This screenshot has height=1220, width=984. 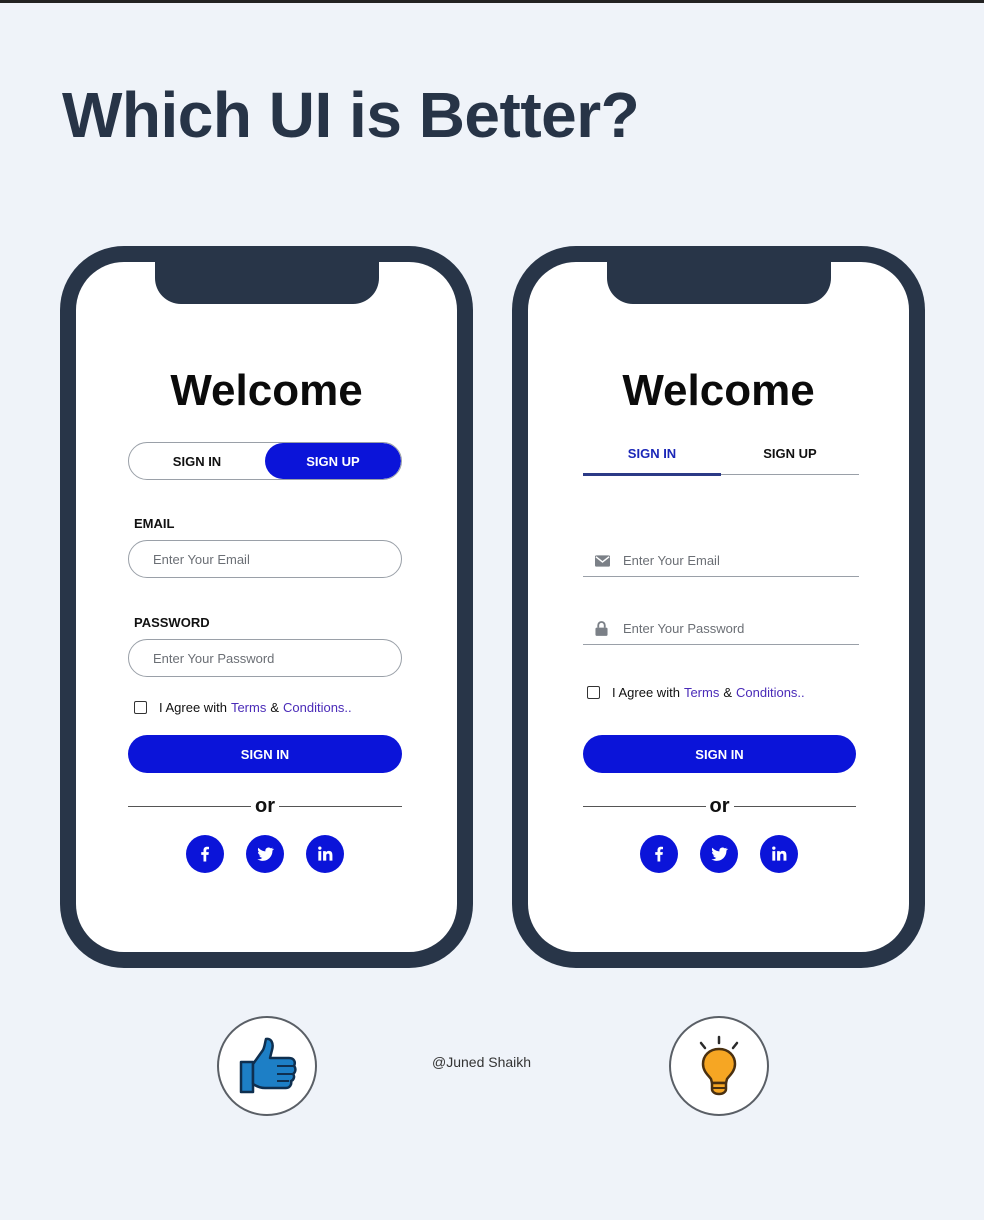 I want to click on password-field-row, so click(x=721, y=629).